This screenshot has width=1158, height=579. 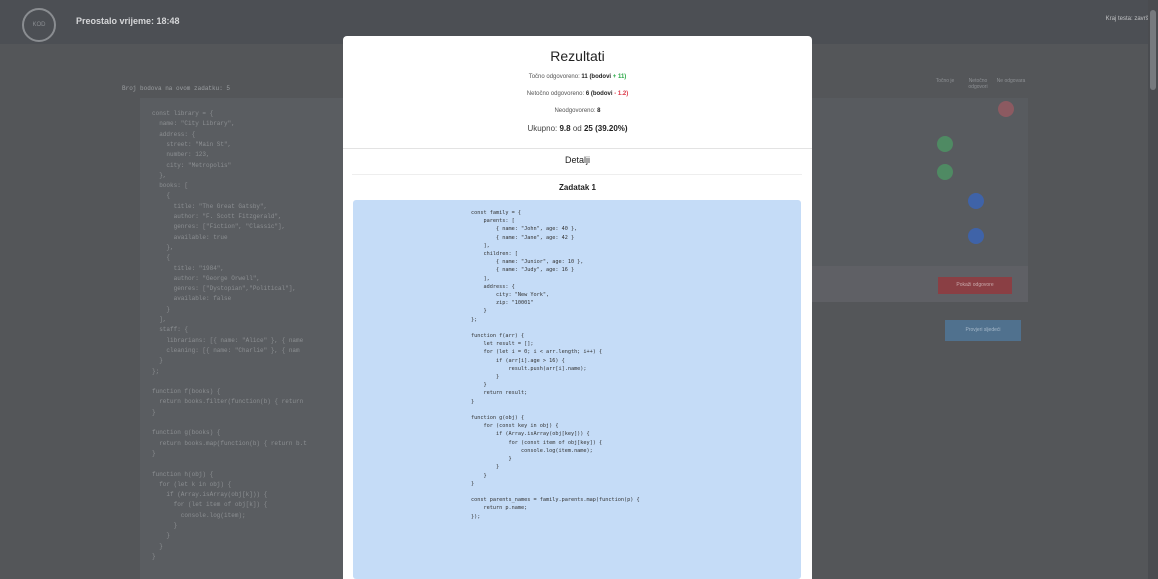 What do you see at coordinates (975, 285) in the screenshot?
I see `show-answers-button: Pokaži odgovore` at bounding box center [975, 285].